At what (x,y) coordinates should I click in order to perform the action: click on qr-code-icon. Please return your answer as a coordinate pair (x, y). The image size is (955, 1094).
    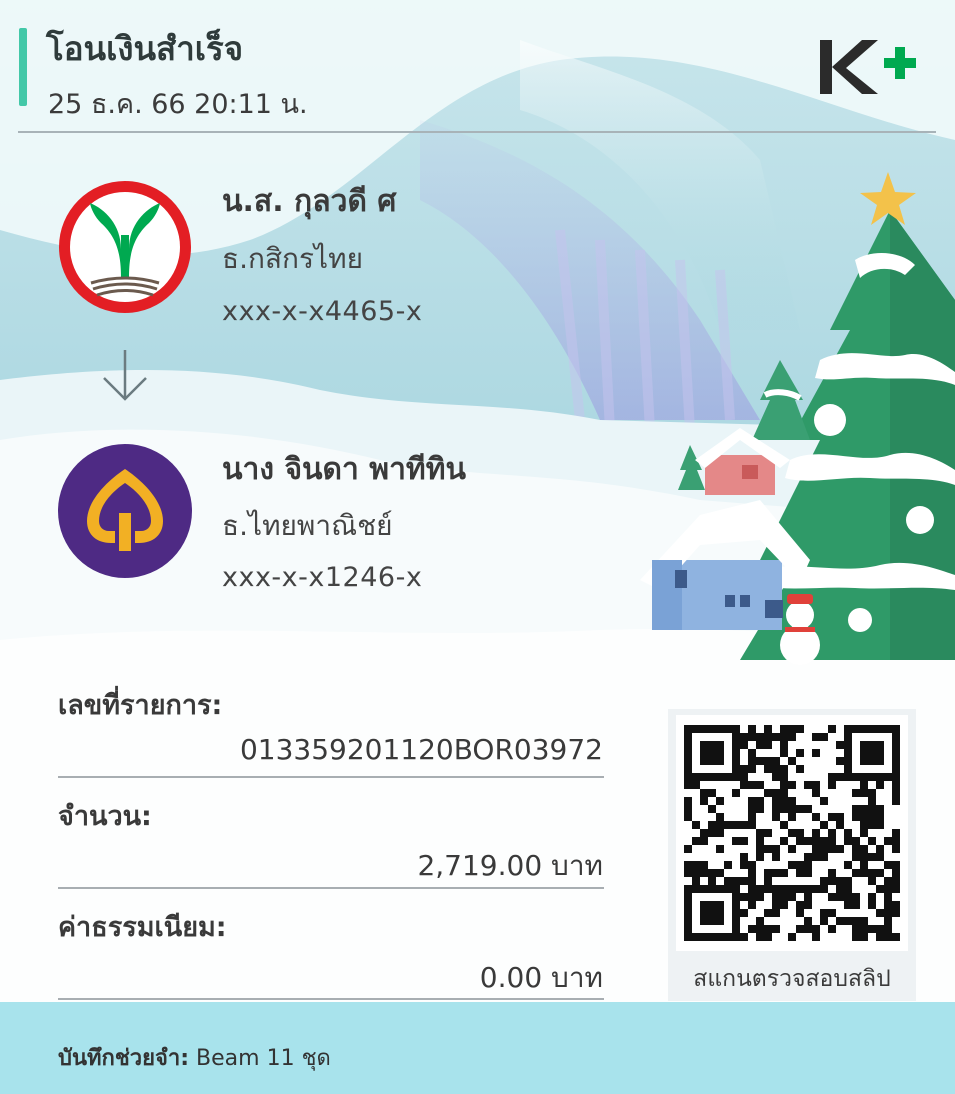
    Looking at the image, I should click on (792, 833).